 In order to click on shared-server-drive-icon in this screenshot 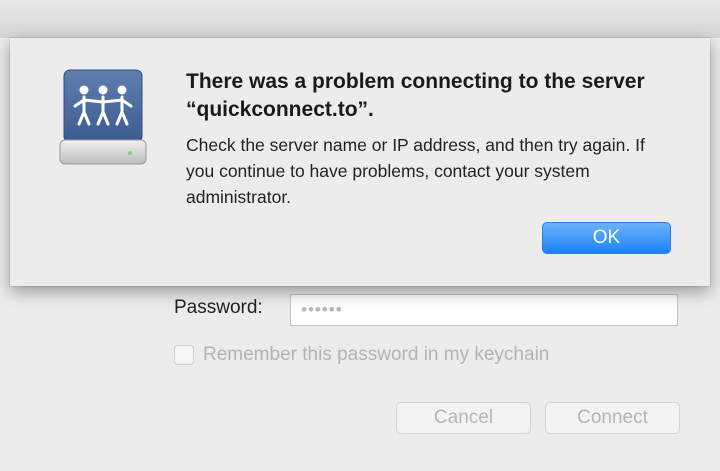, I will do `click(103, 118)`.